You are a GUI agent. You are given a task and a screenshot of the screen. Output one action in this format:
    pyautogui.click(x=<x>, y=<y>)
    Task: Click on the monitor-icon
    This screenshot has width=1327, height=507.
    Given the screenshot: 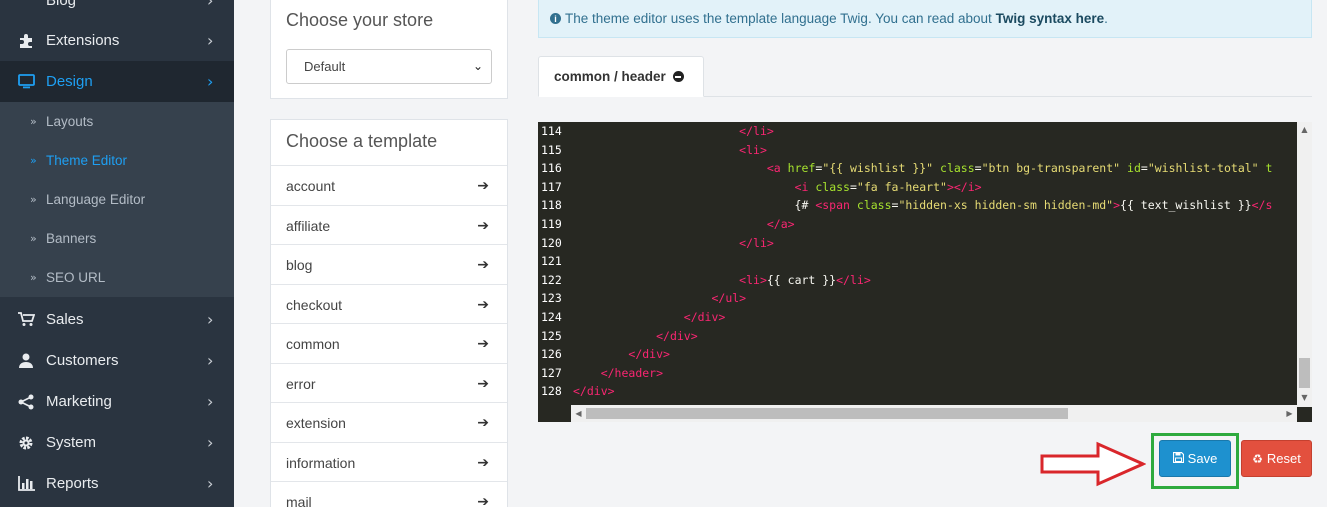 What is the action you would take?
    pyautogui.click(x=26, y=82)
    